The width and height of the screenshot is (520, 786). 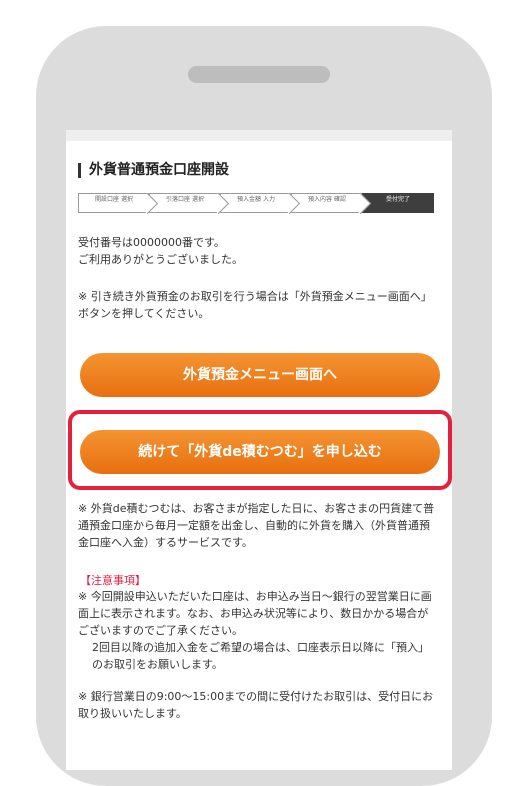 What do you see at coordinates (260, 375) in the screenshot?
I see `fx-menu-button: 外貨預金メニュー画面へ` at bounding box center [260, 375].